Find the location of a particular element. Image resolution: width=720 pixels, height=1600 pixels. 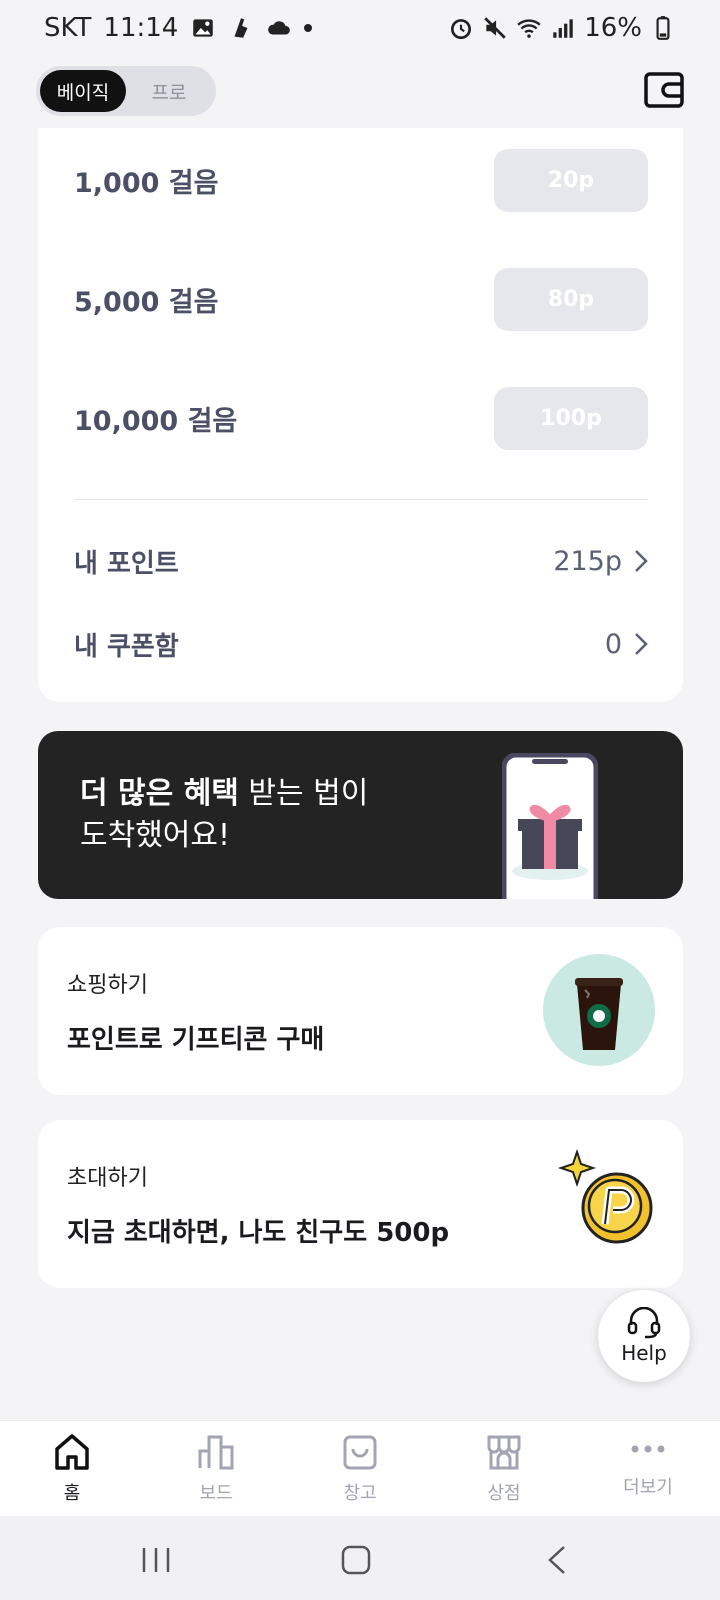

tab-basic: 베이직 is located at coordinates (83, 91).